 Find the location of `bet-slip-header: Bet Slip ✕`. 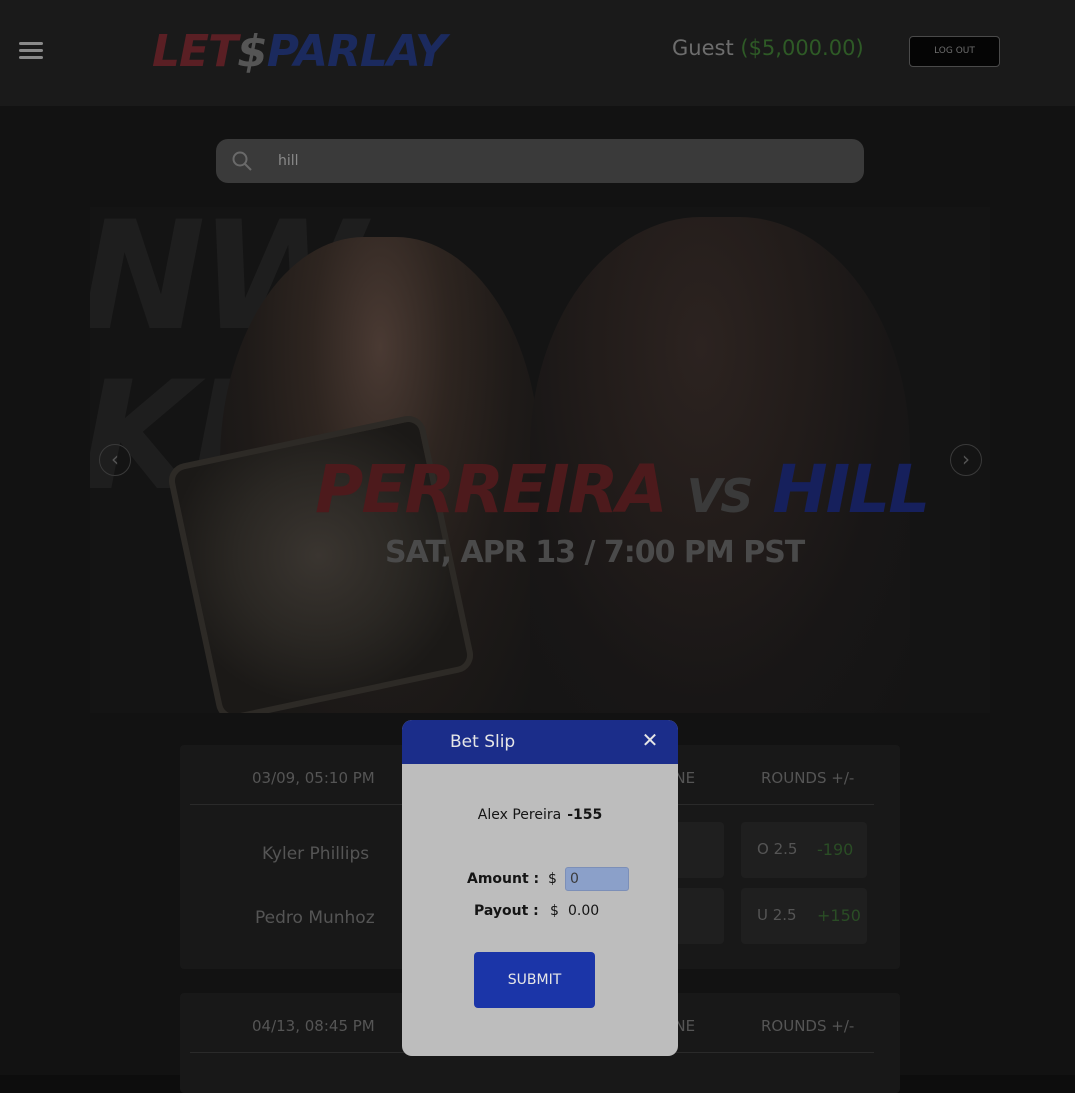

bet-slip-header: Bet Slip ✕ is located at coordinates (540, 742).